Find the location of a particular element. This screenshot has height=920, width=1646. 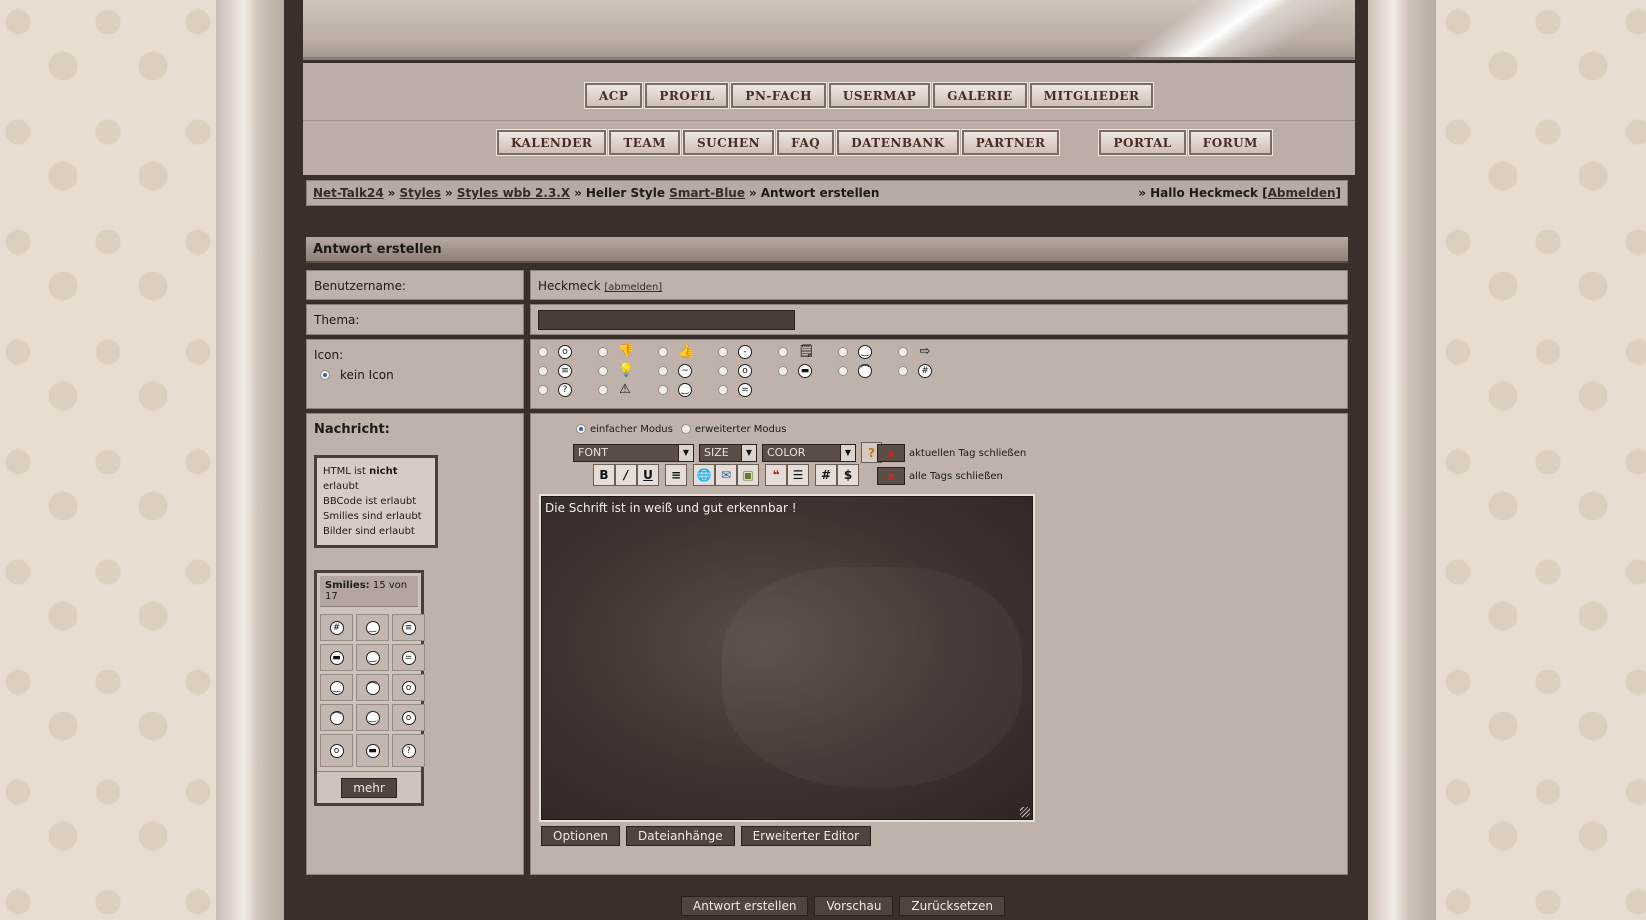

hash-icon: # is located at coordinates (826, 475).